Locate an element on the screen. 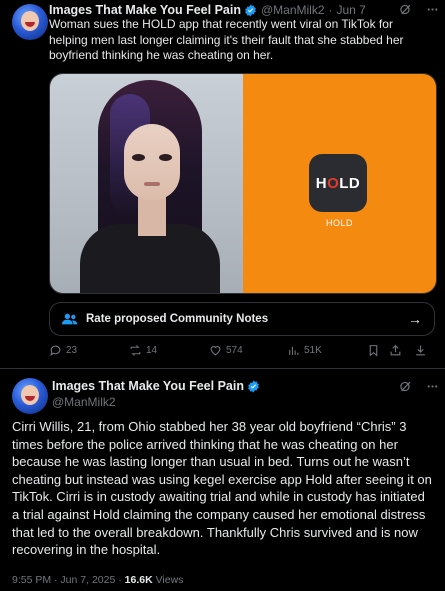 This screenshot has height=591, width=445. views-button: 51K is located at coordinates (304, 350).